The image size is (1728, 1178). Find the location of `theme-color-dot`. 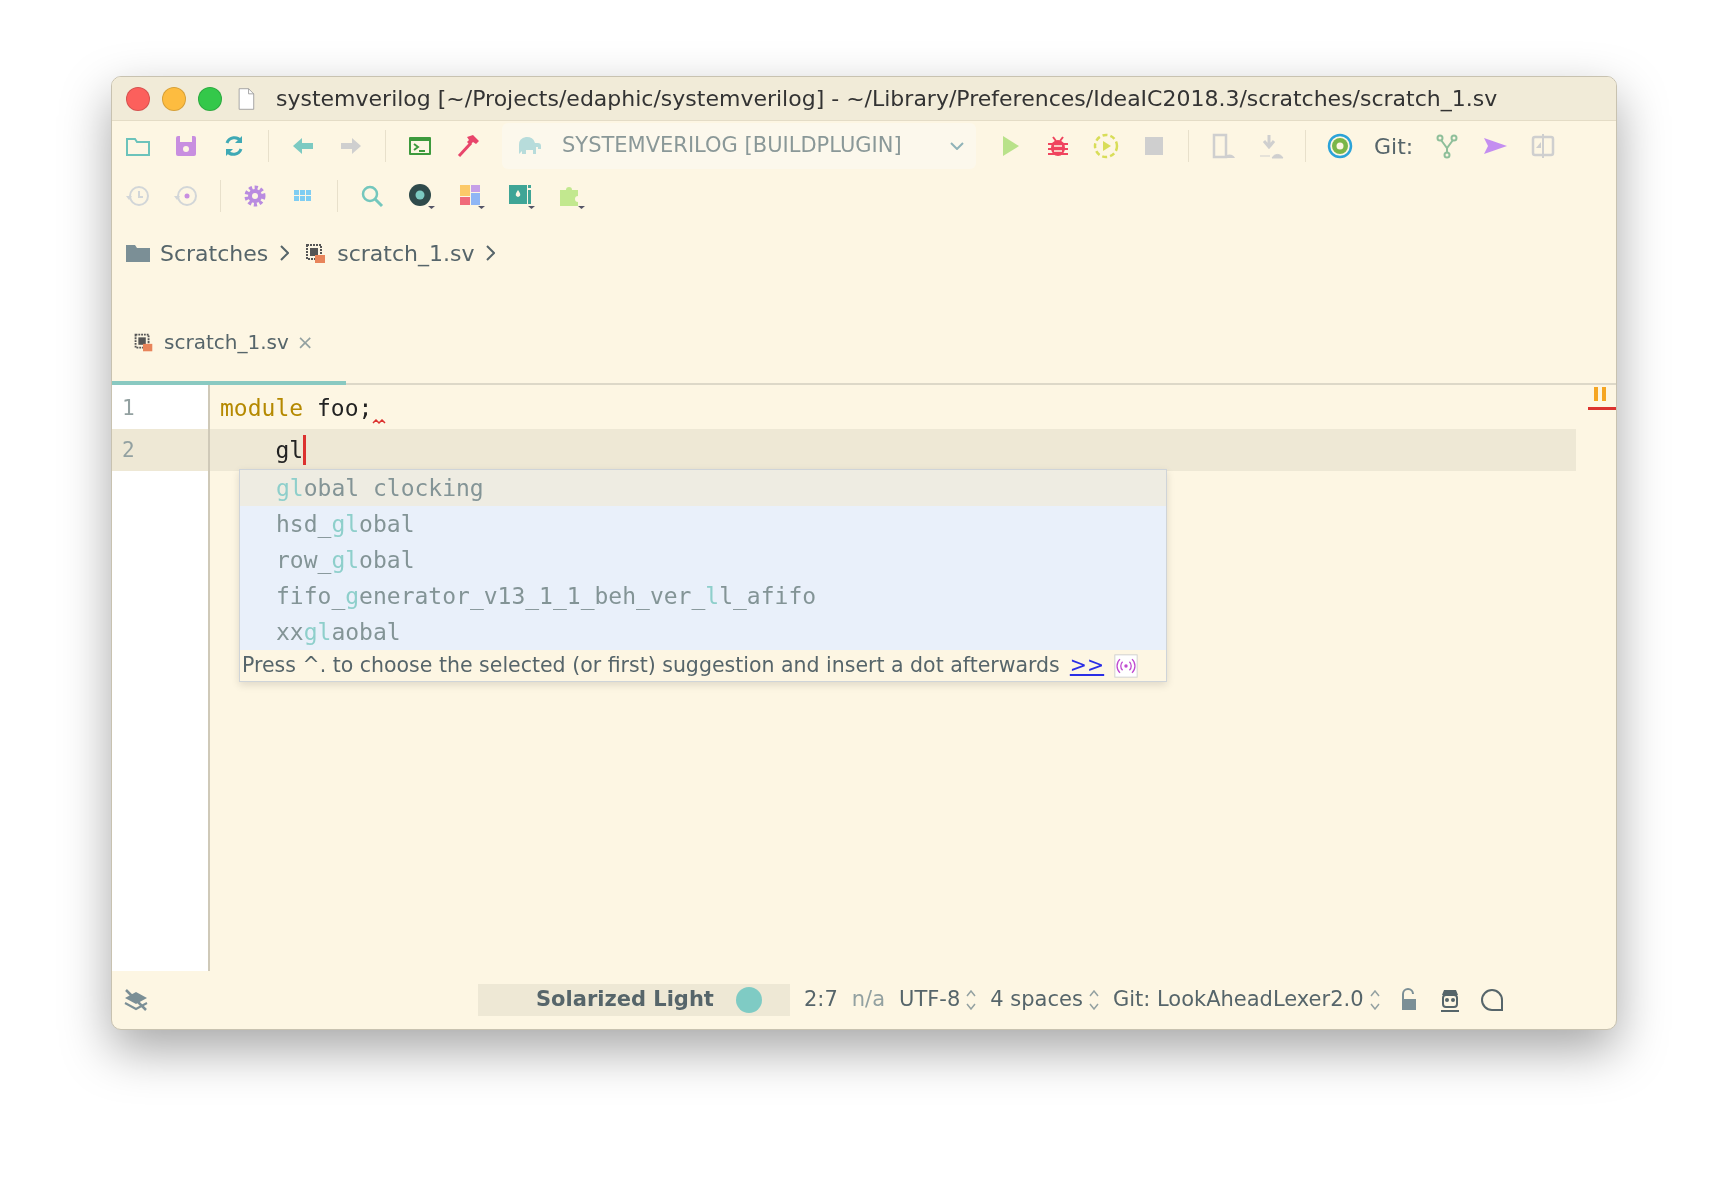

theme-color-dot is located at coordinates (748, 1000).